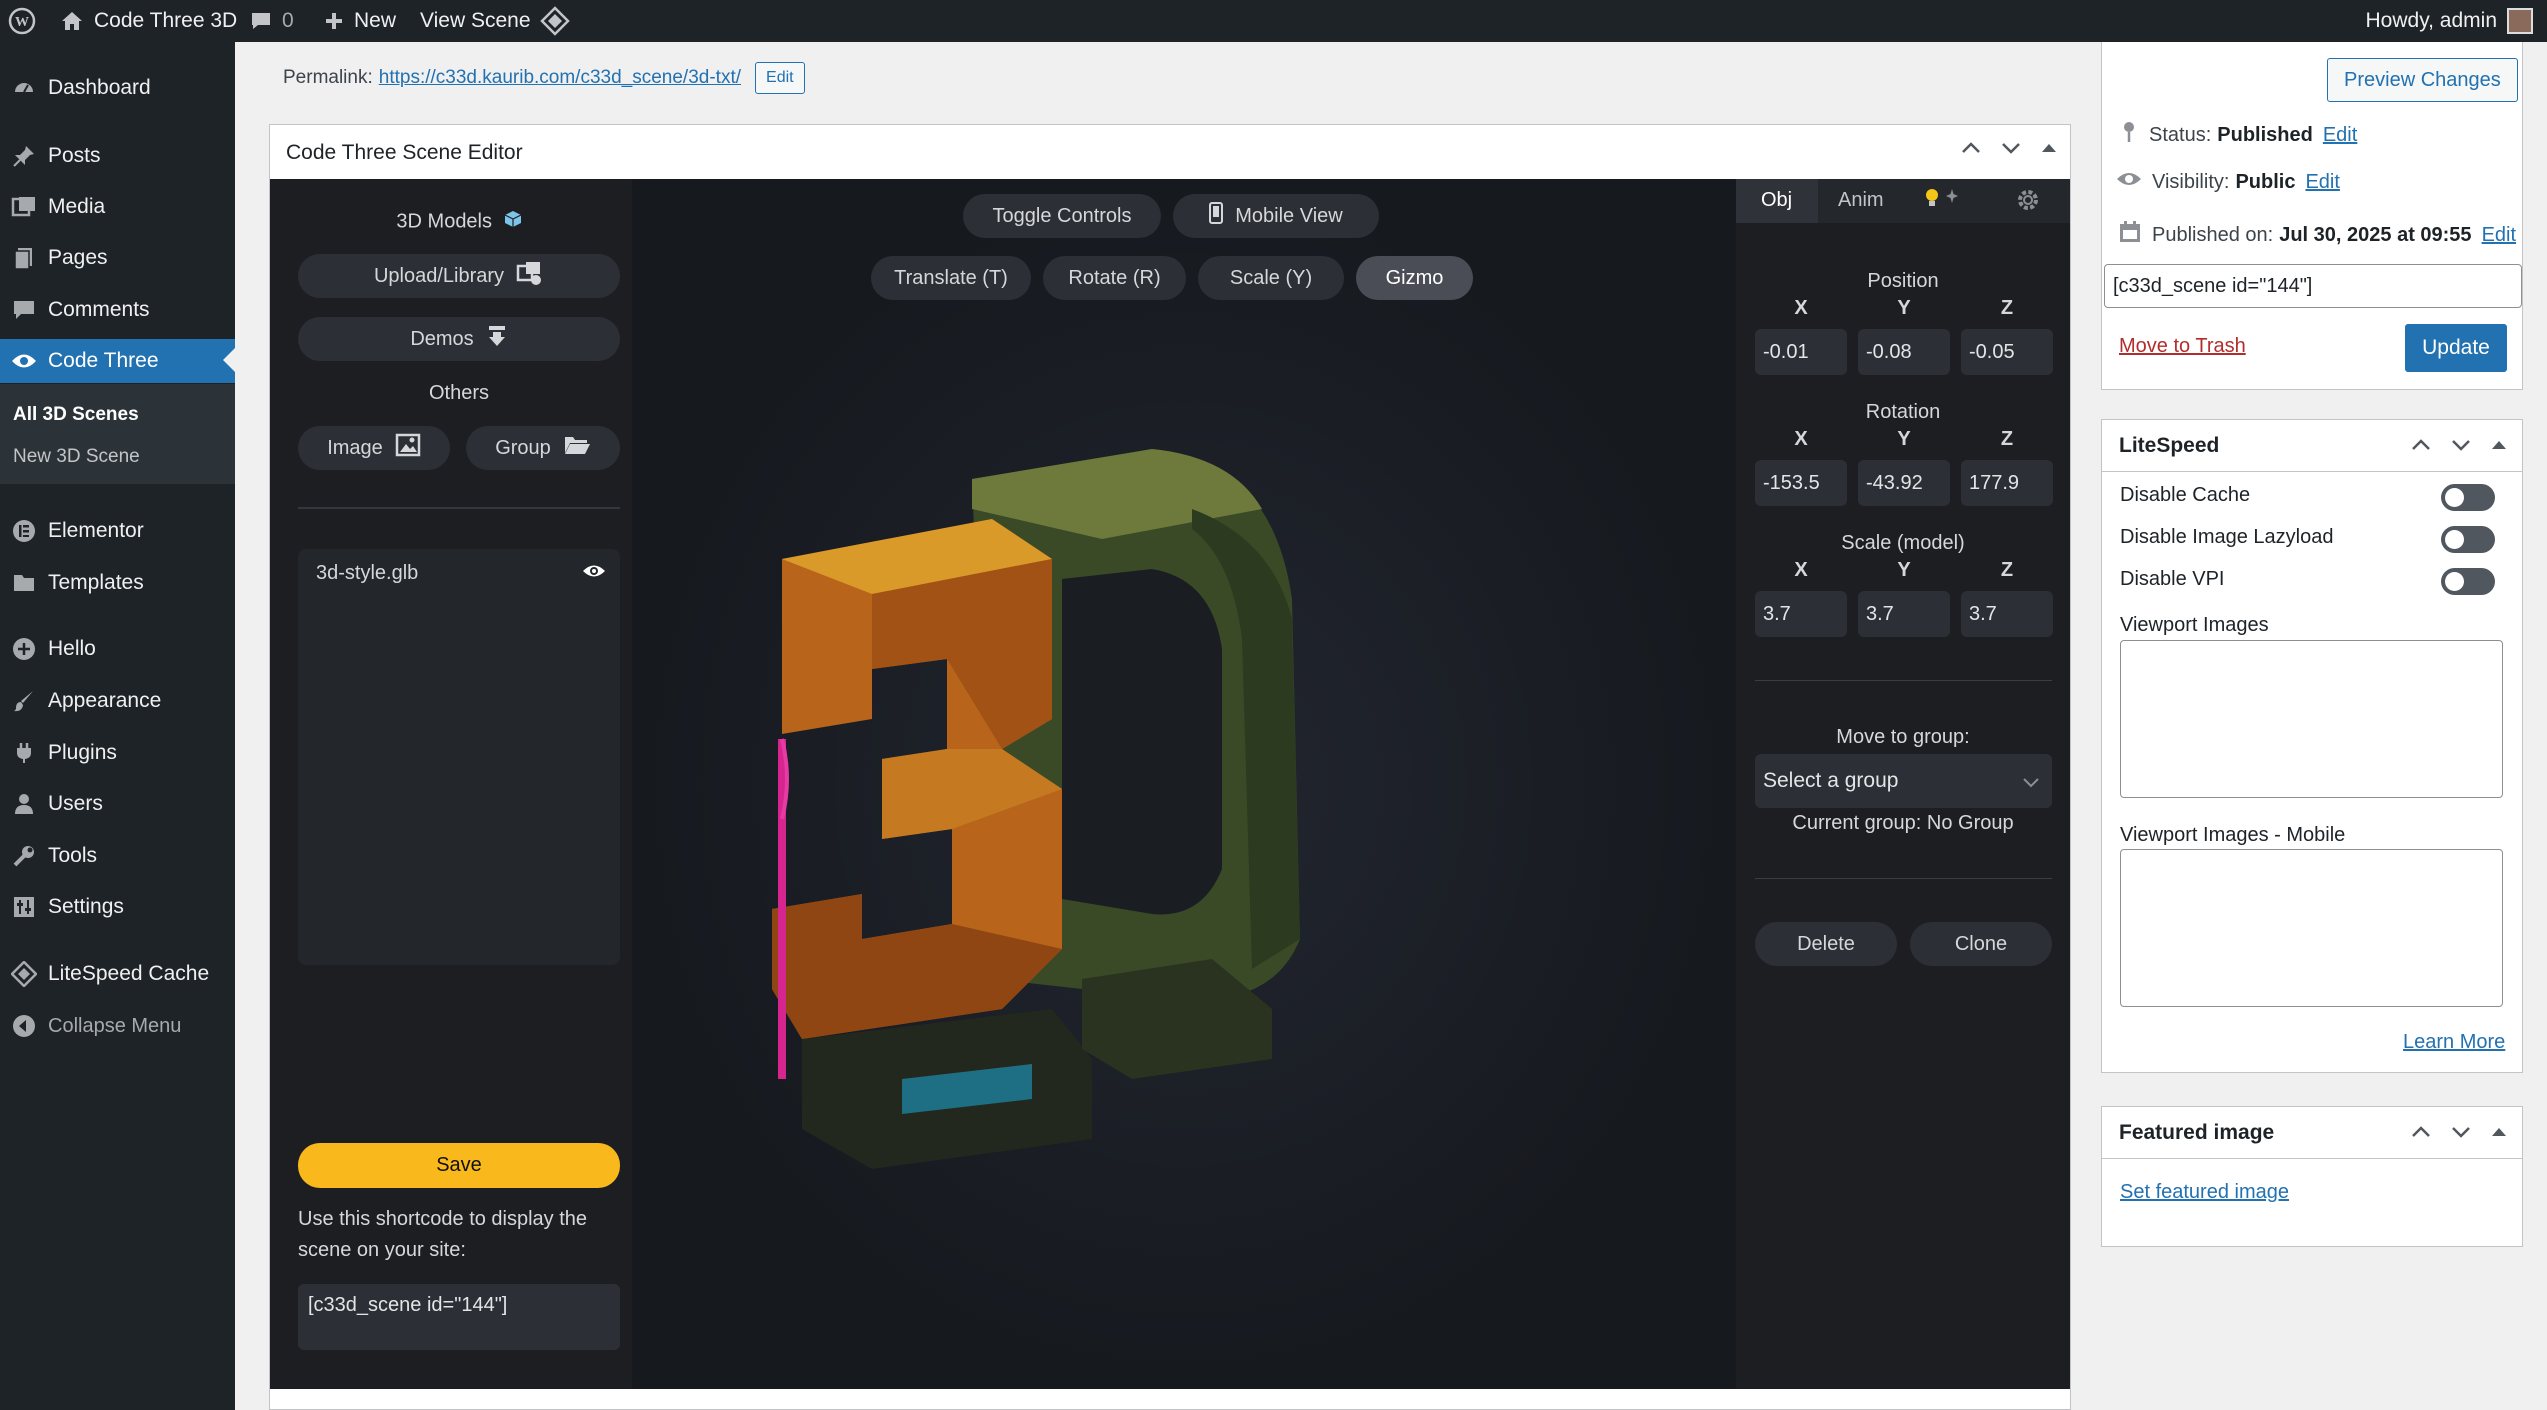 This screenshot has width=2547, height=1410. What do you see at coordinates (444, 221) in the screenshot?
I see `models-label: 3D Models` at bounding box center [444, 221].